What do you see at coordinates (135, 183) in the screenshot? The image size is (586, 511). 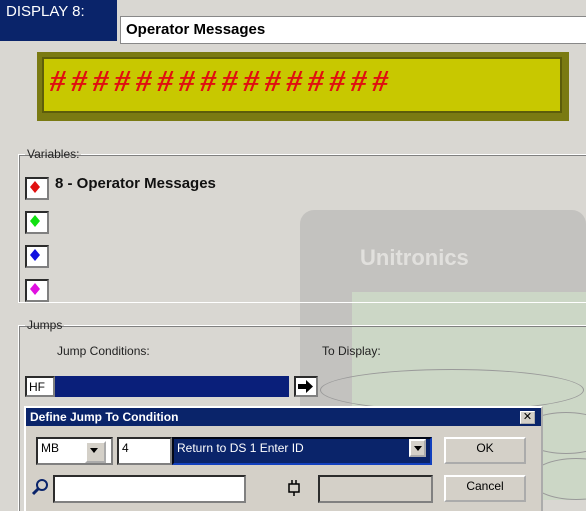 I see `variable-1-label: 8 - Operator Messages` at bounding box center [135, 183].